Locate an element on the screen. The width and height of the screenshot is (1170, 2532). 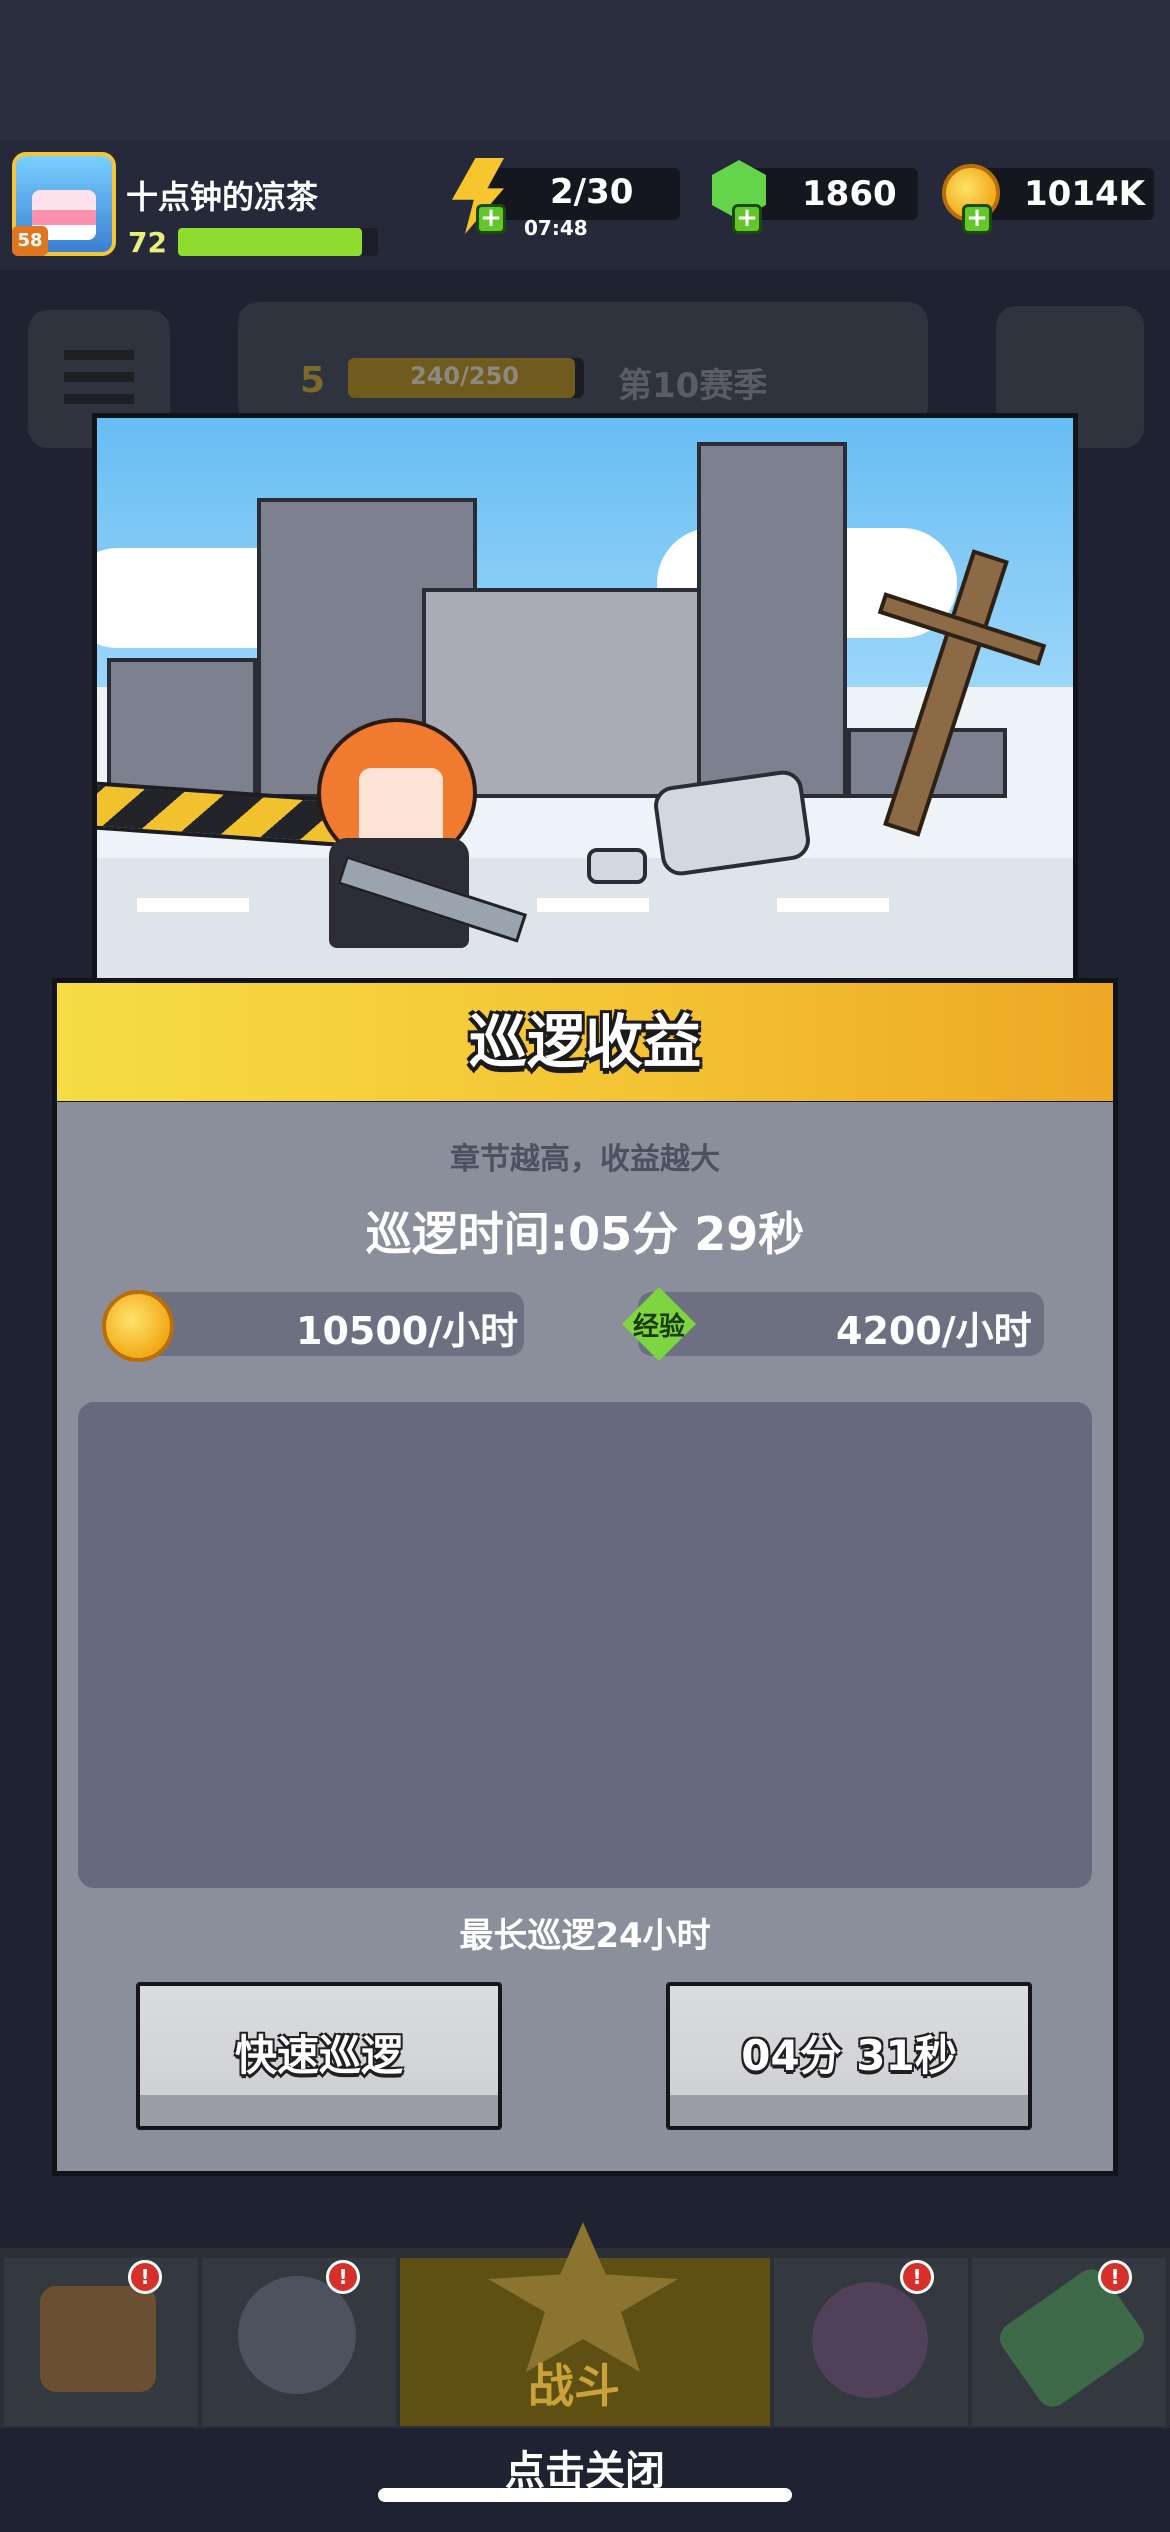
energy-timer: 07:48 is located at coordinates (556, 228).